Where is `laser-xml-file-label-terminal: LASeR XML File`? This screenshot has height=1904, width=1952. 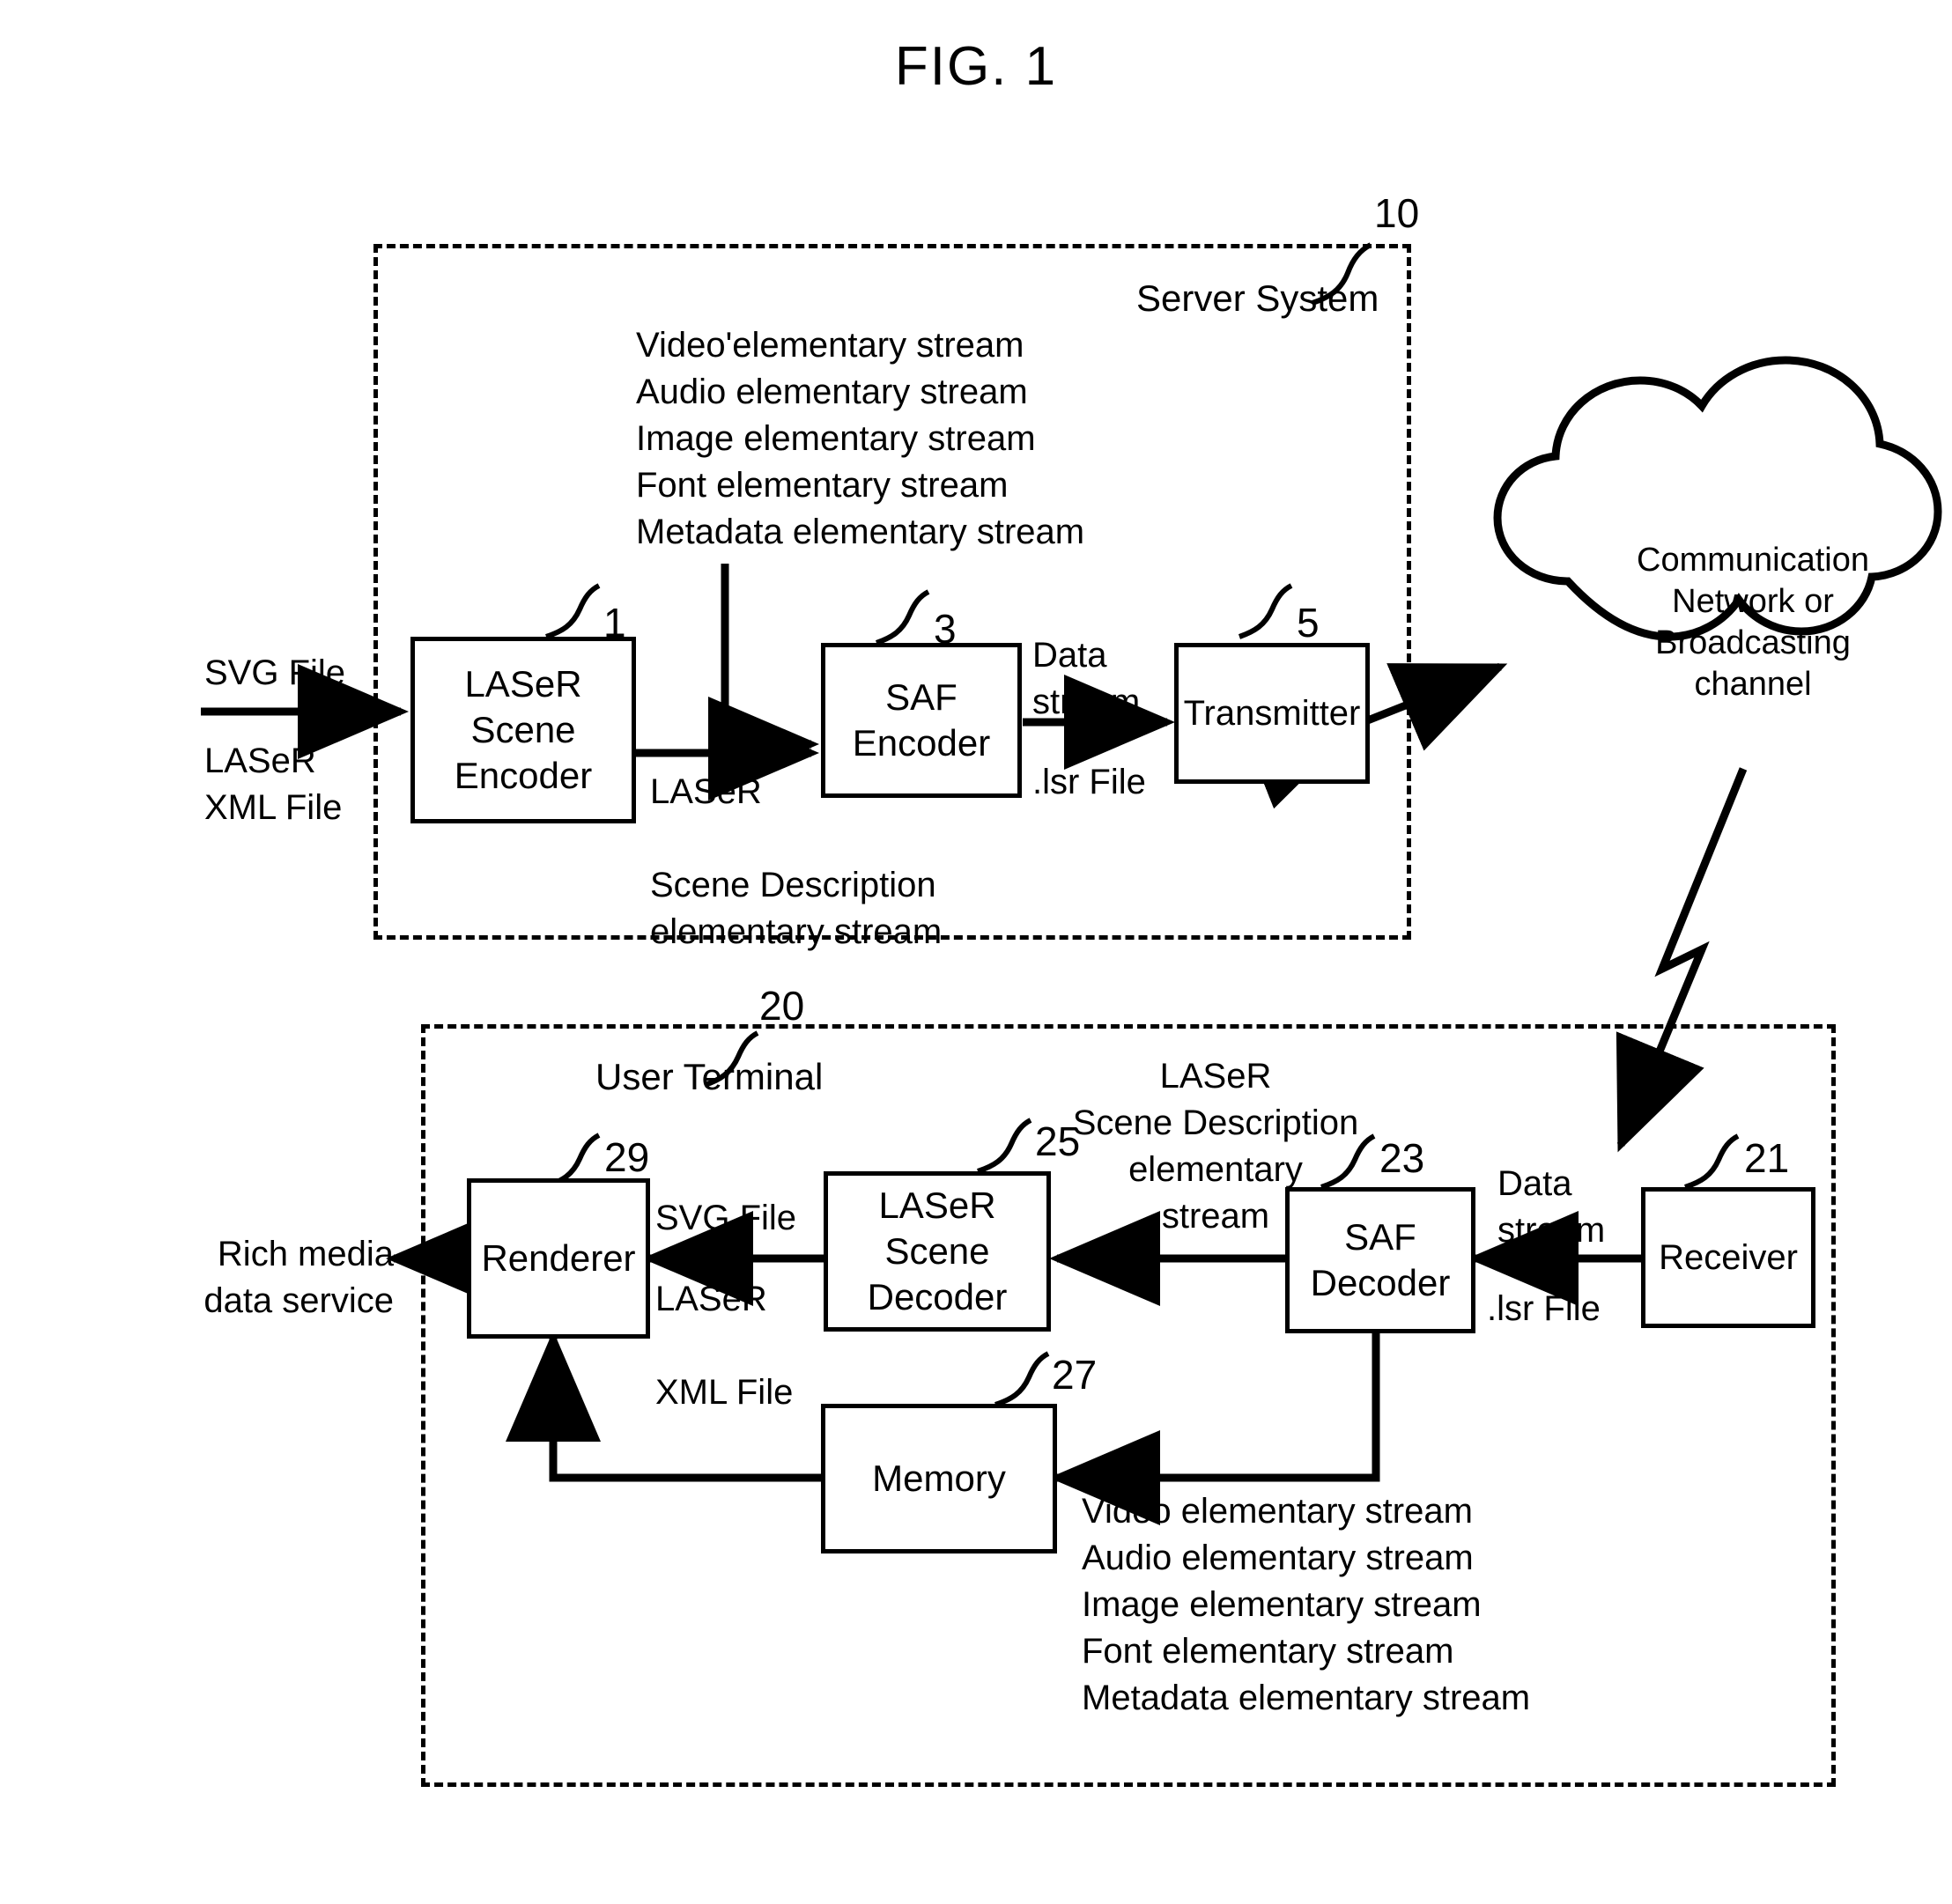
laser-xml-file-label-terminal: LASeR XML File is located at coordinates (724, 1346).